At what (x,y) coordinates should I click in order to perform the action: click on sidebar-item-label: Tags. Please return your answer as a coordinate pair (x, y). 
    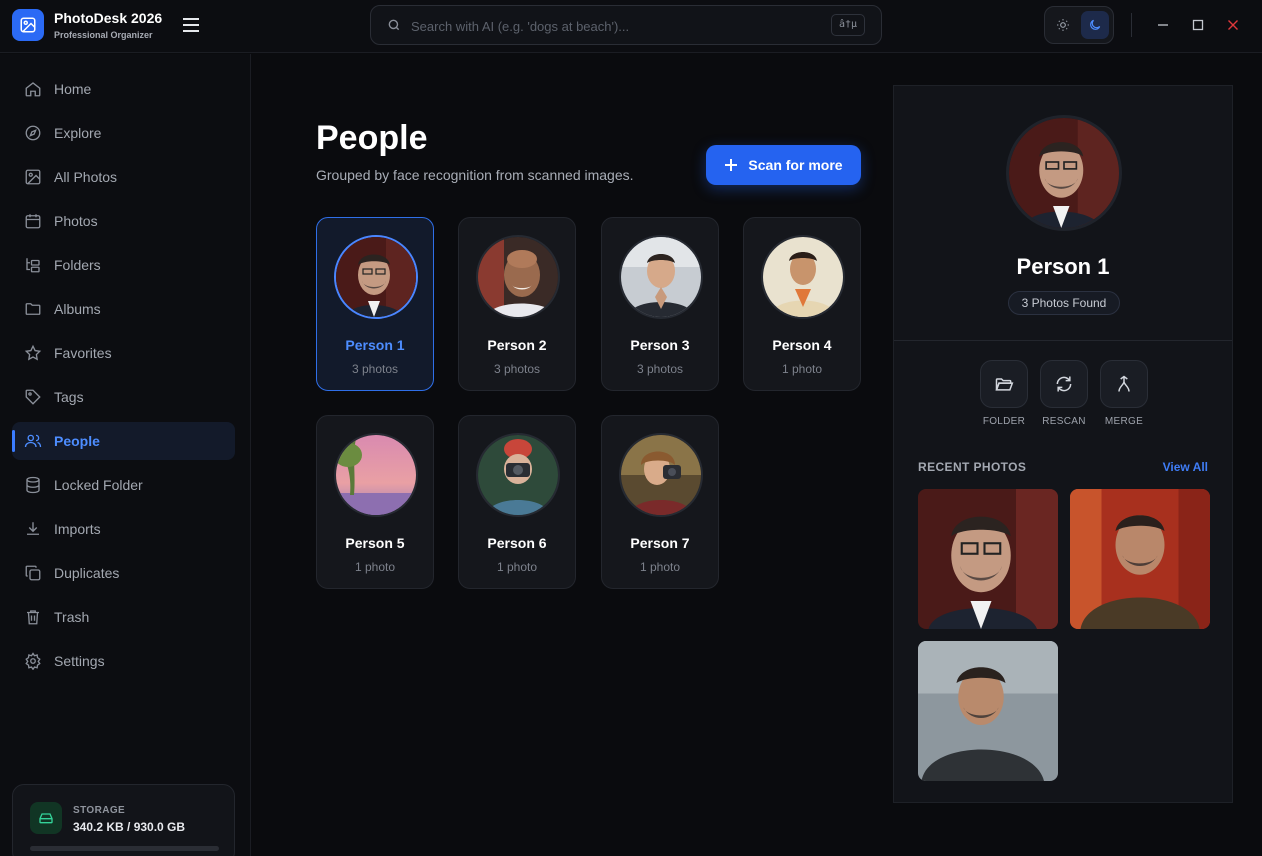
    Looking at the image, I should click on (69, 397).